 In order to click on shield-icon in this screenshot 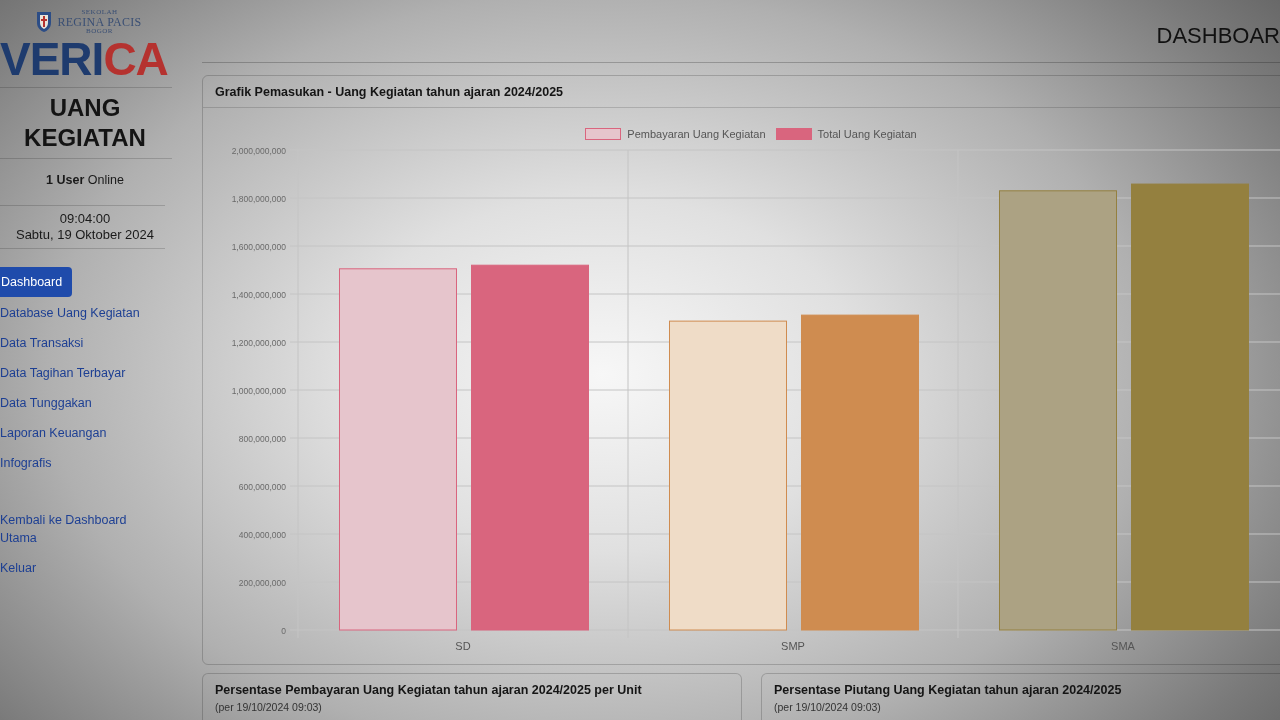, I will do `click(44, 22)`.